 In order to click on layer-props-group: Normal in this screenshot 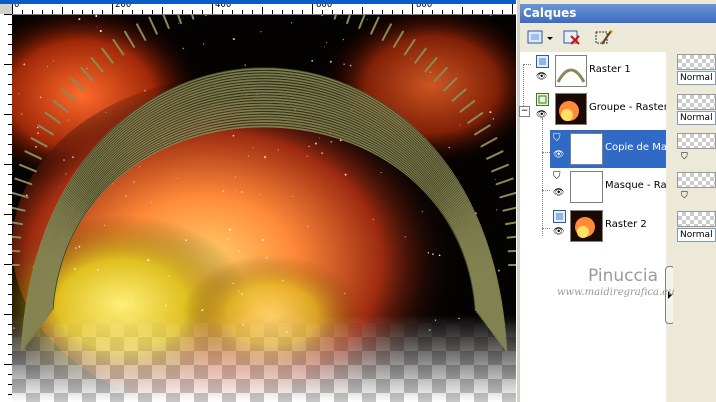, I will do `click(696, 111)`.